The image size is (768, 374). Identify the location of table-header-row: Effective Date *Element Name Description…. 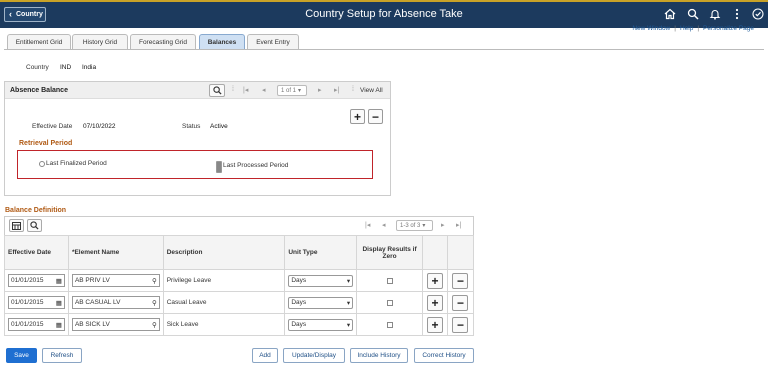
(239, 252).